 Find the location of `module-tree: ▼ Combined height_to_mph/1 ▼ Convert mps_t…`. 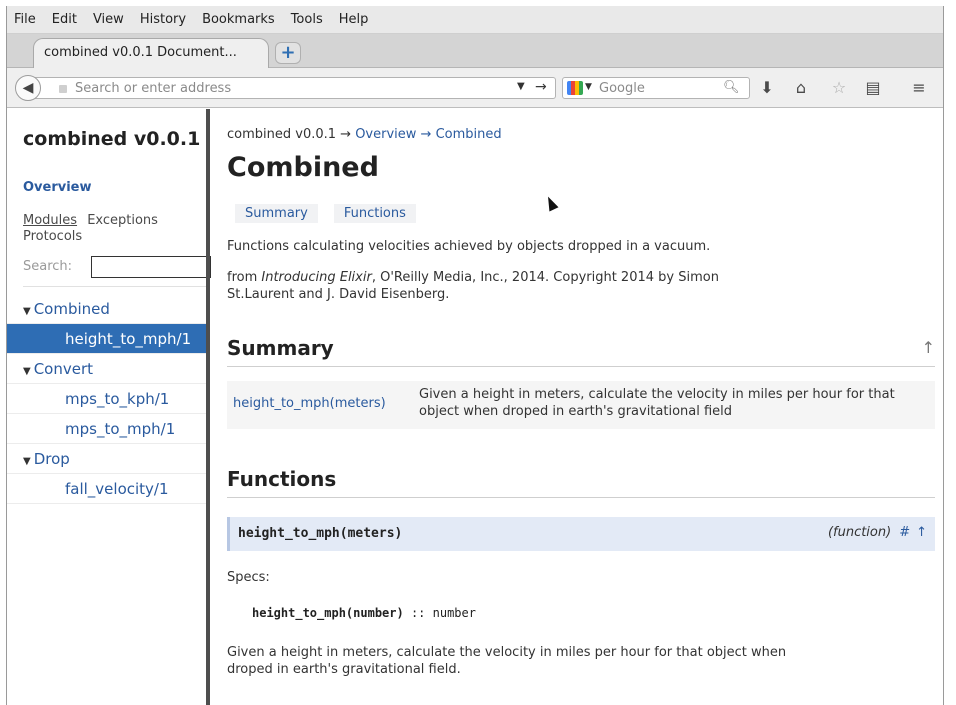

module-tree: ▼ Combined height_to_mph/1 ▼ Convert mps_t… is located at coordinates (107, 399).